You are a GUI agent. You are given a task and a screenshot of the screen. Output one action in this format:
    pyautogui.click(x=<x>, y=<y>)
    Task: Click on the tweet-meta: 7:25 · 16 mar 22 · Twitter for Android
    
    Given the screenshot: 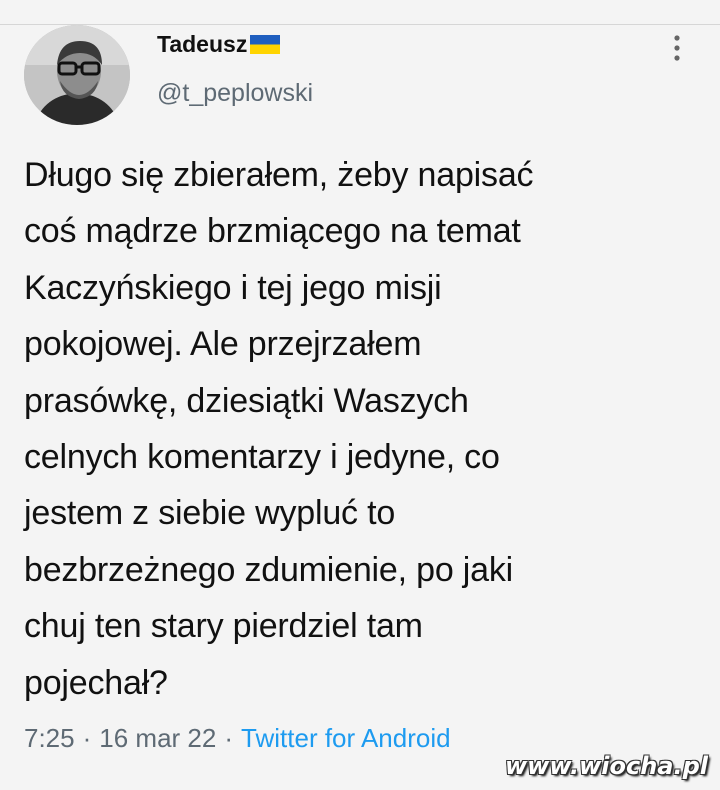 What is the action you would take?
    pyautogui.click(x=237, y=738)
    